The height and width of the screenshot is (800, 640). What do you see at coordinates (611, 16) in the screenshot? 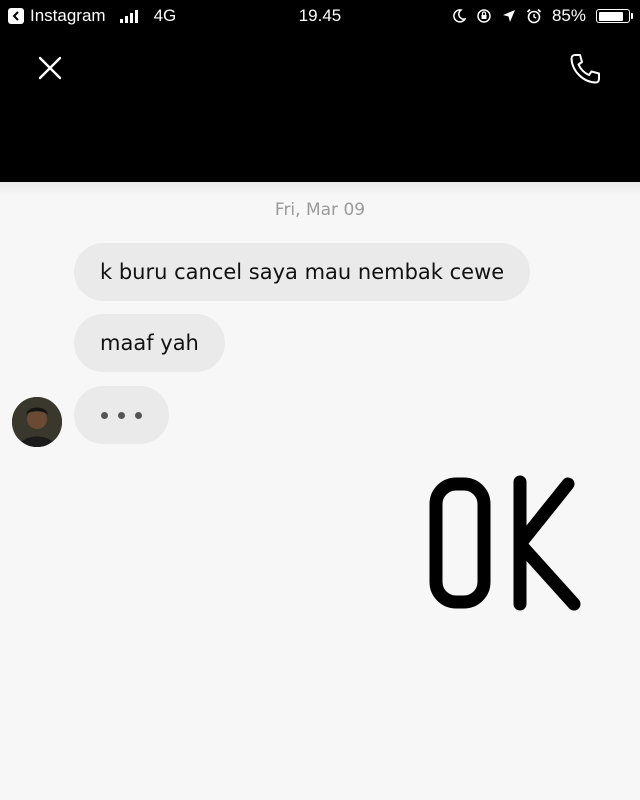
I see `battery-level` at bounding box center [611, 16].